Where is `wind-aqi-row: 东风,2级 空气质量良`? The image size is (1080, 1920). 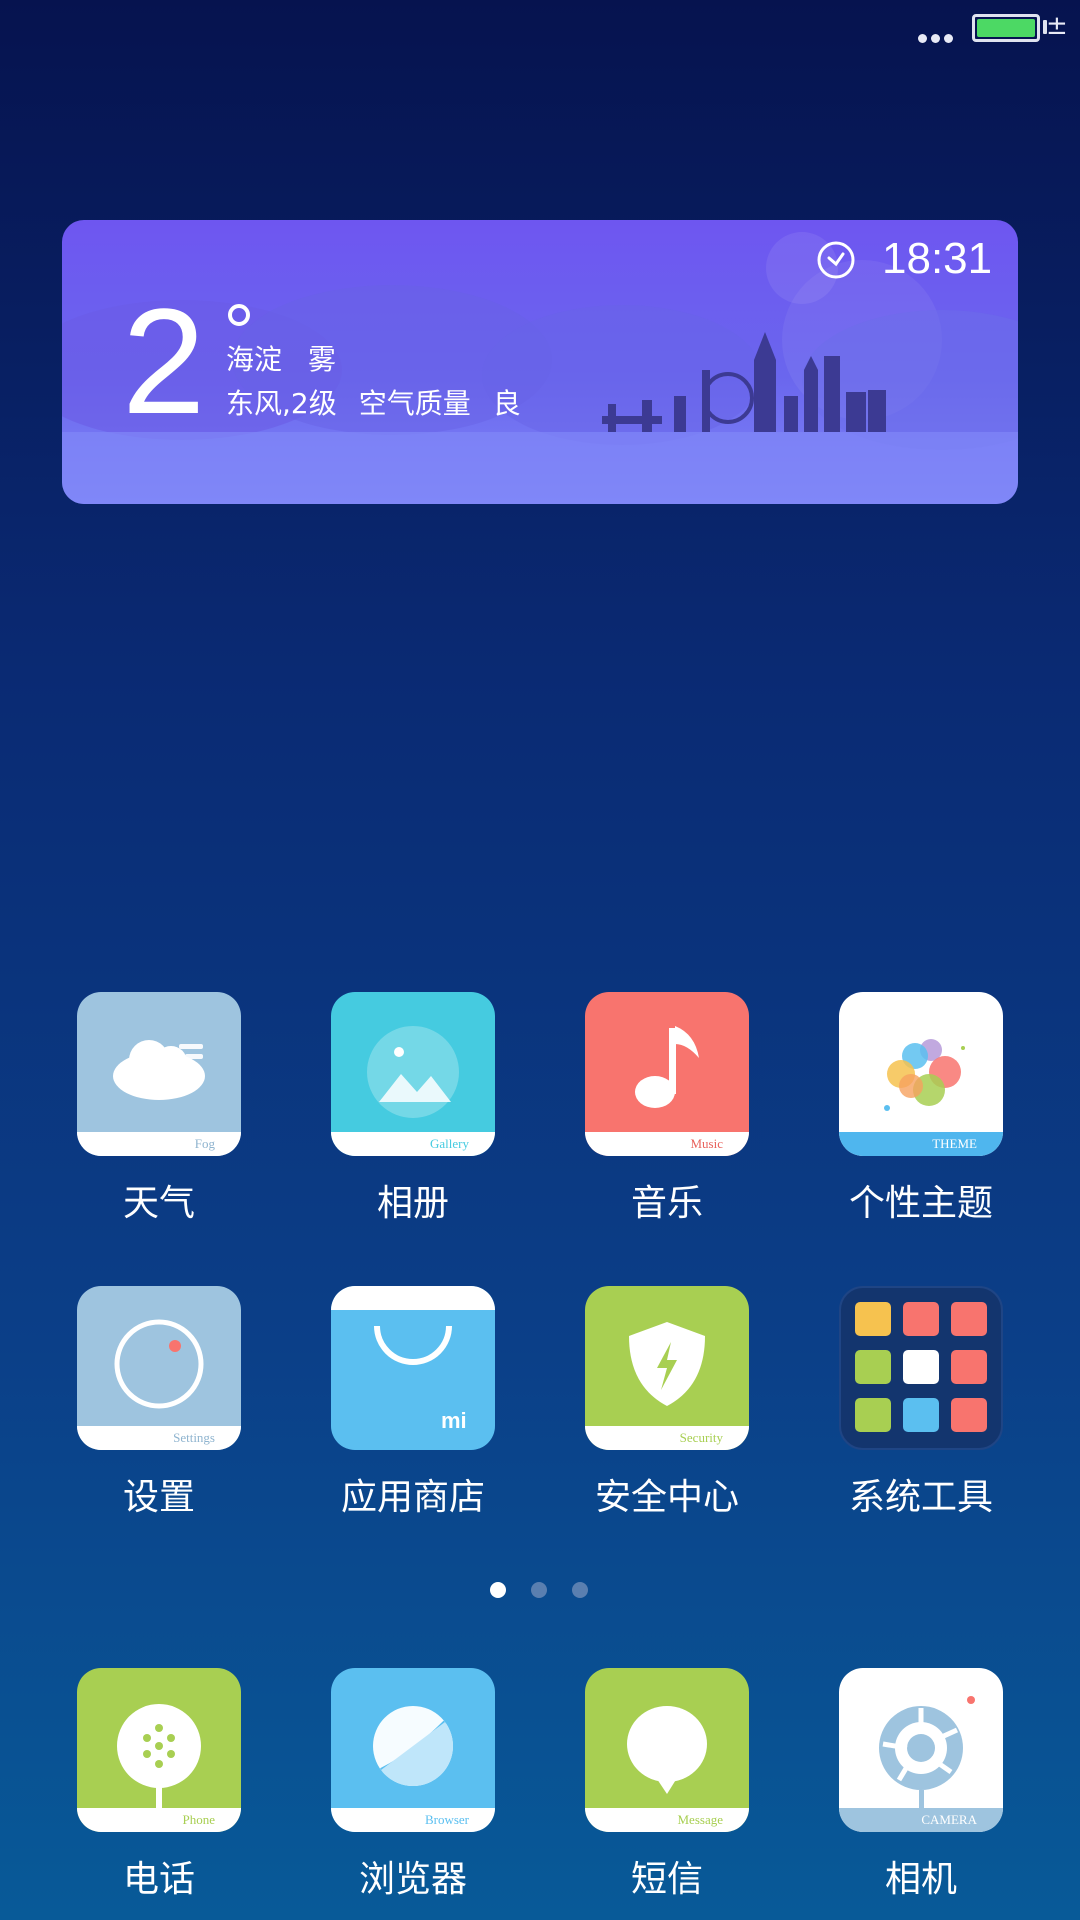 wind-aqi-row: 东风,2级 空气质量良 is located at coordinates (384, 402).